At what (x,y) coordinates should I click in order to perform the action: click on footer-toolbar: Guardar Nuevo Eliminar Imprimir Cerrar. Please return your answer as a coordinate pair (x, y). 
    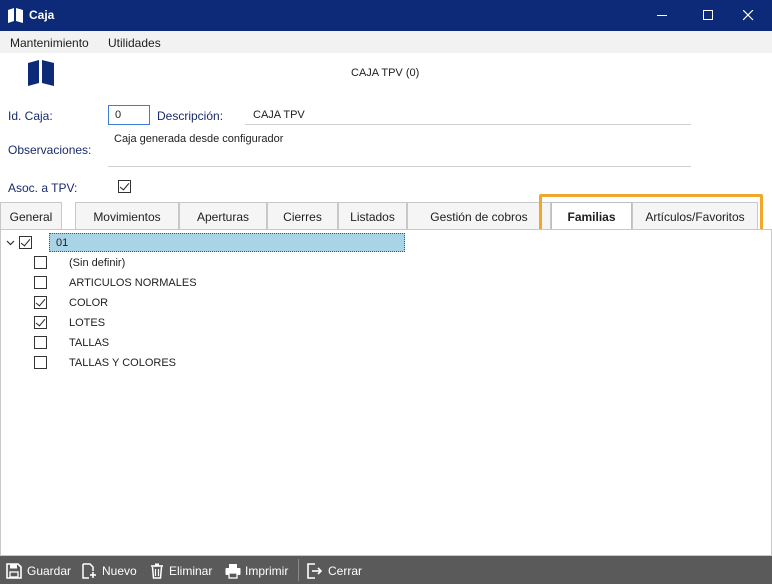
    Looking at the image, I should click on (386, 570).